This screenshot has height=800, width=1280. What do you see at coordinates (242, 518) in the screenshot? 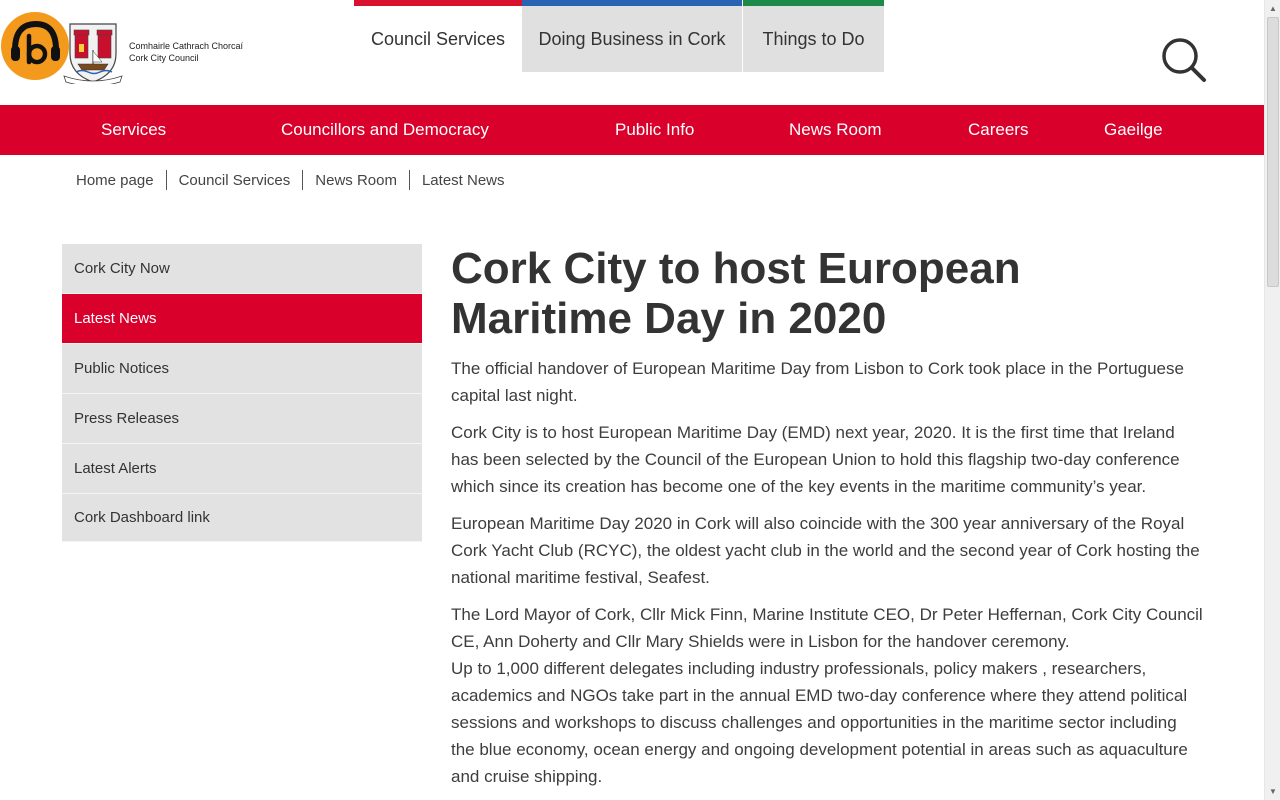
I see `side-item-cork-dashboard: Cork Dashboard link` at bounding box center [242, 518].